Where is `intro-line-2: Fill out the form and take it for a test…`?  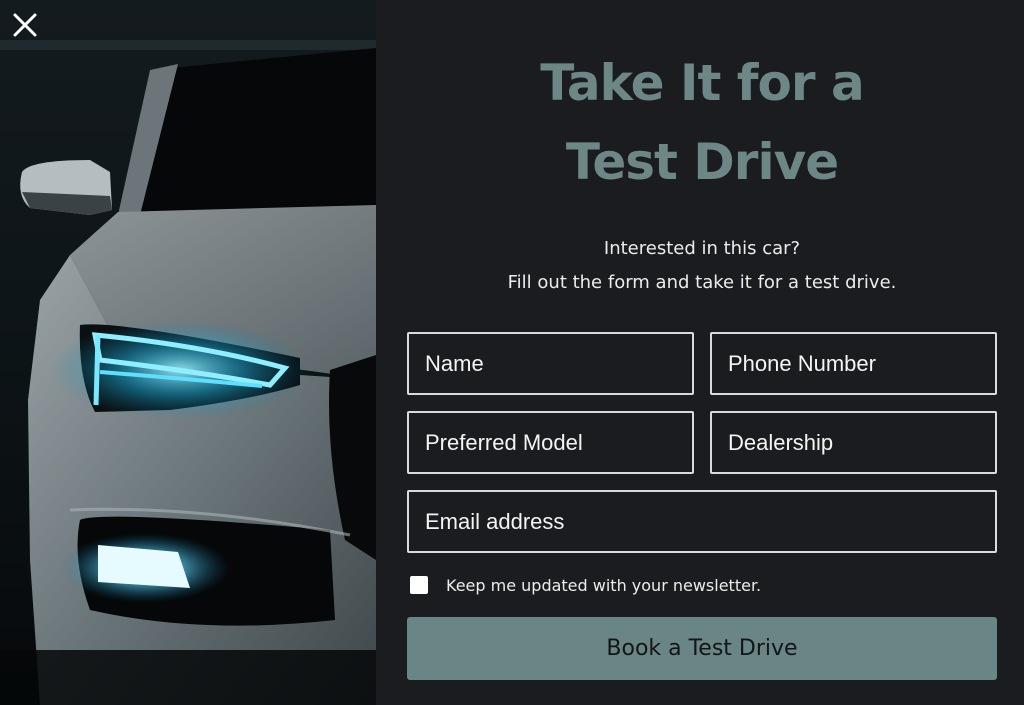
intro-line-2: Fill out the form and take it for a test… is located at coordinates (702, 282).